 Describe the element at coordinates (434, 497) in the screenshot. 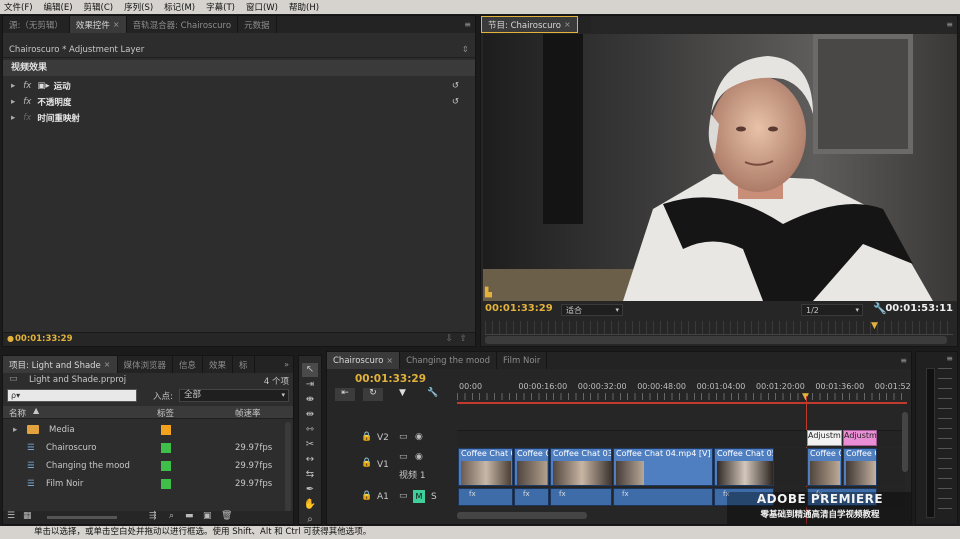

I see `solo-button: S` at that location.